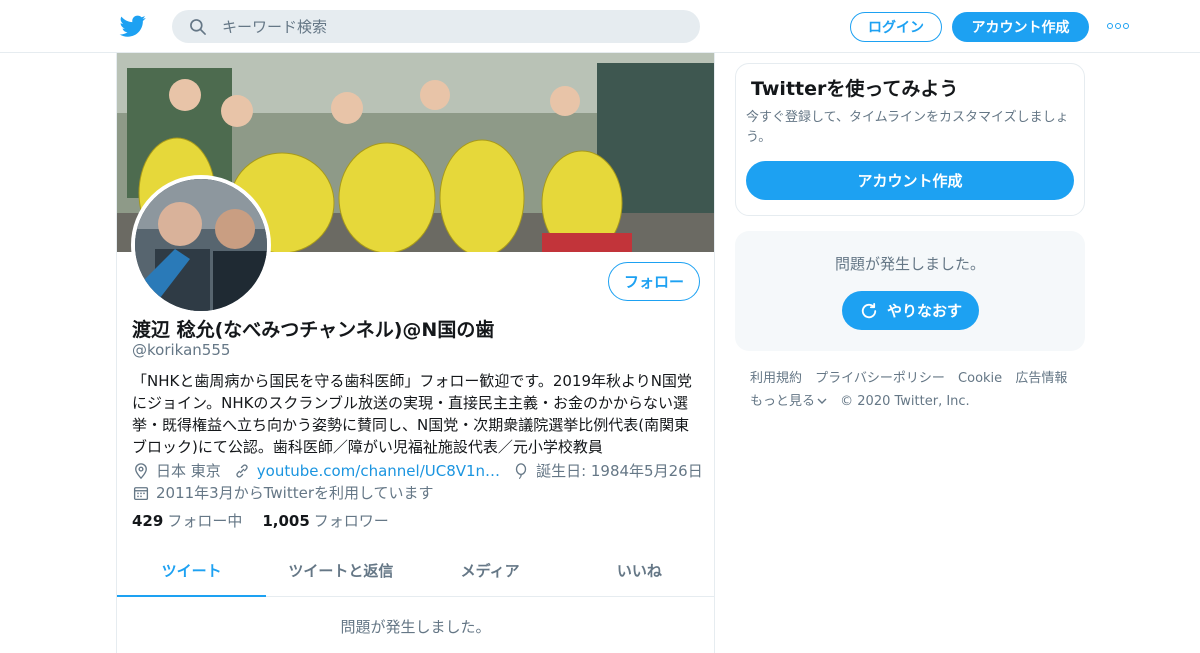 The height and width of the screenshot is (653, 1200). I want to click on followers-count: 1,005, so click(286, 521).